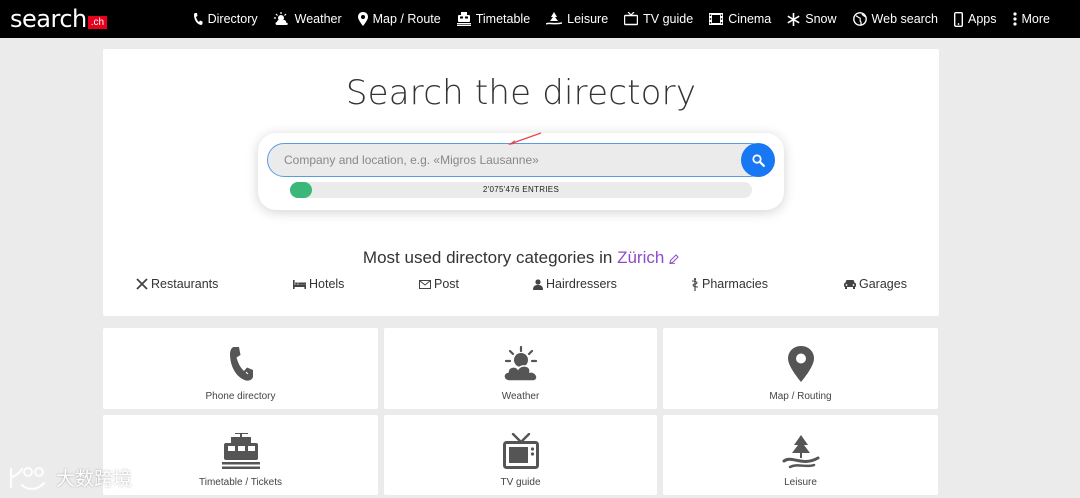  What do you see at coordinates (959, 19) in the screenshot?
I see `mobile-icon` at bounding box center [959, 19].